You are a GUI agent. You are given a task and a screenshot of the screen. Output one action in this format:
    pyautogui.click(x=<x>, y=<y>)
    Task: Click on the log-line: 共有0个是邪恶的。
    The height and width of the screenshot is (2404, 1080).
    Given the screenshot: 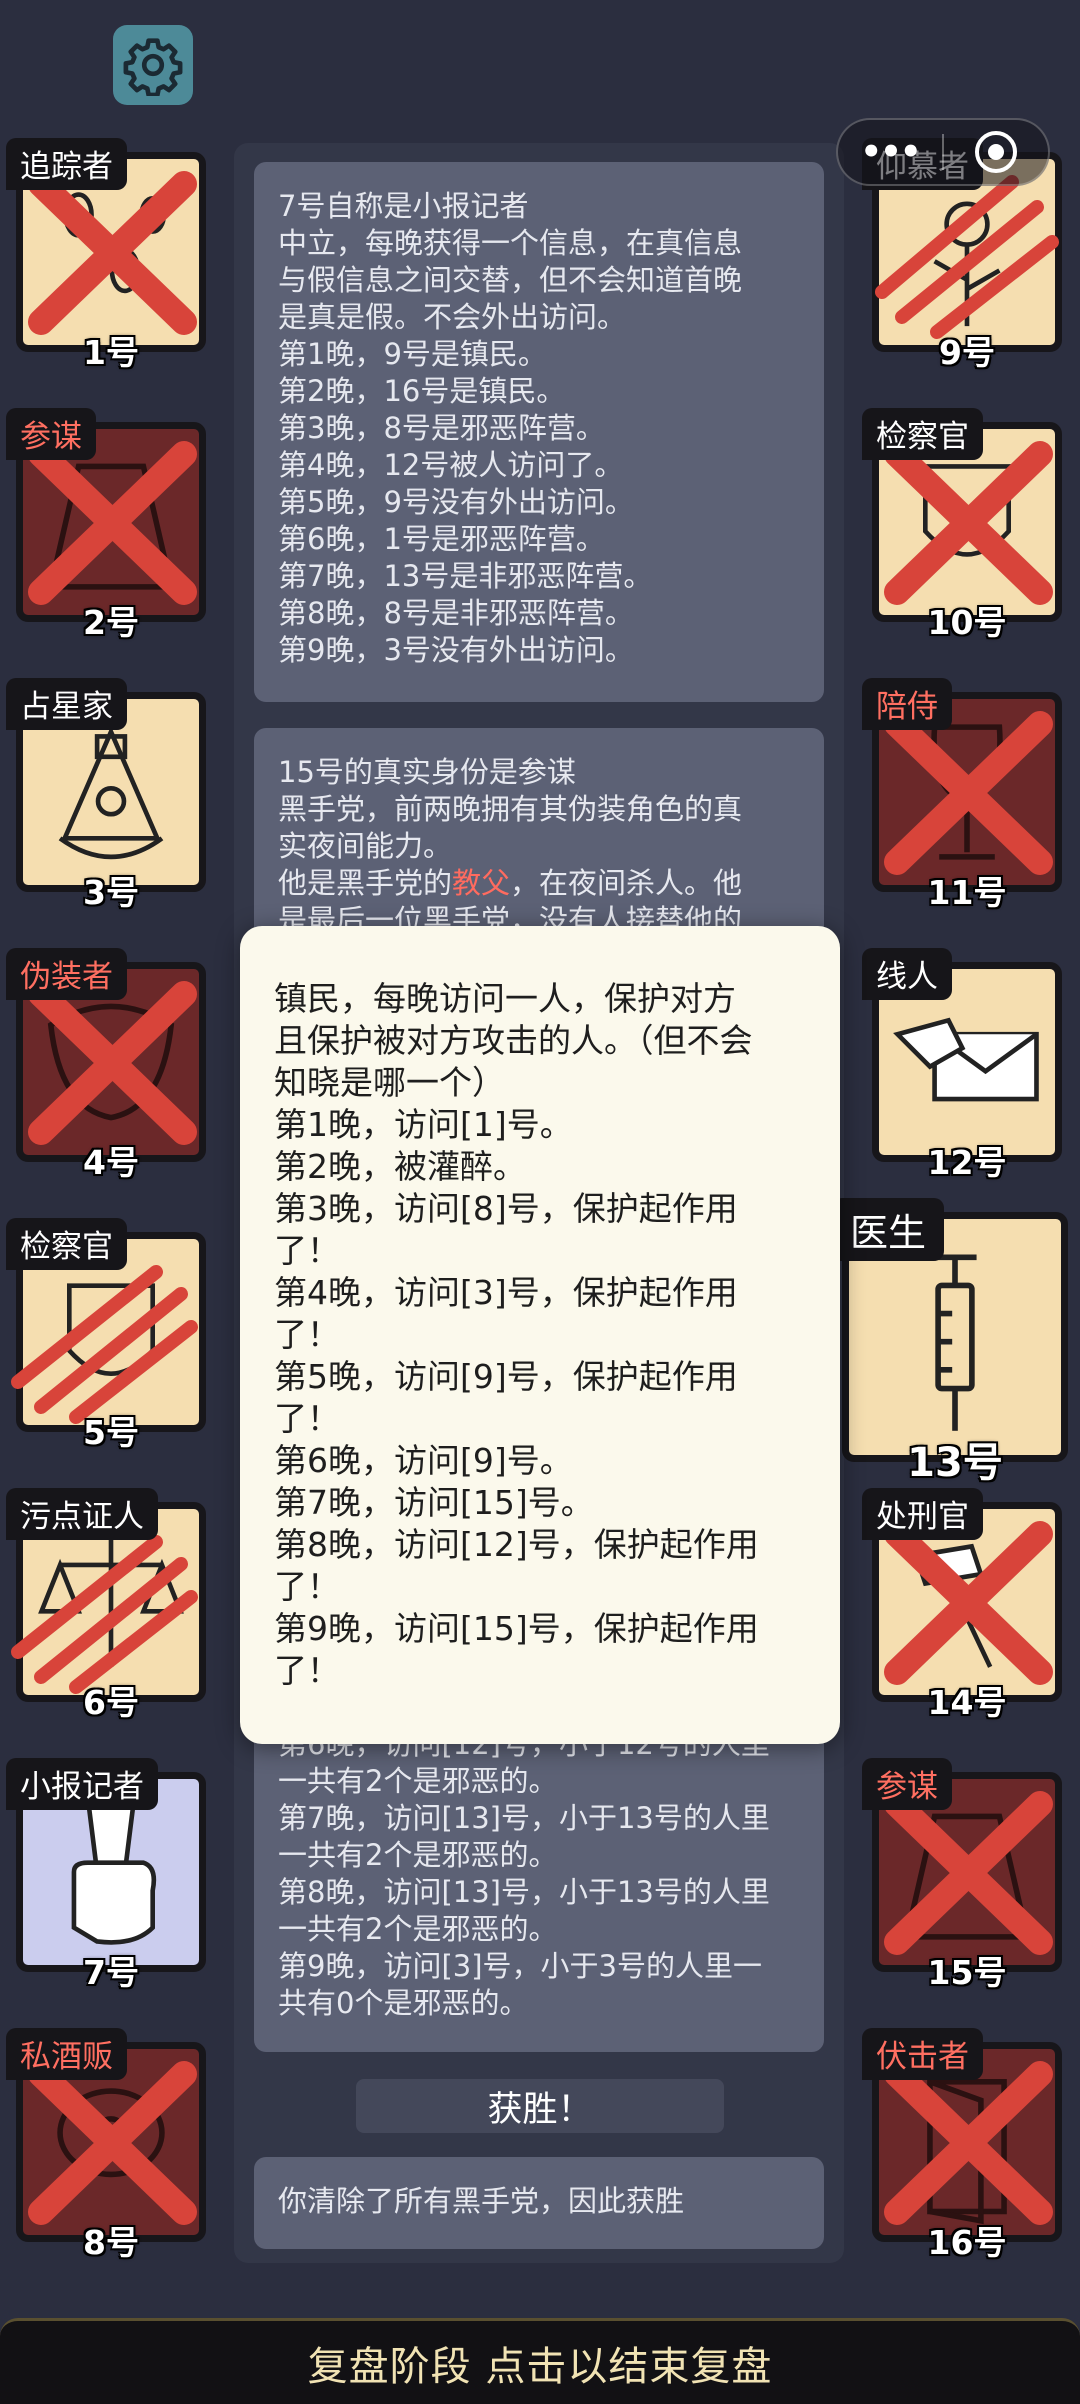 What is the action you would take?
    pyautogui.click(x=403, y=2003)
    